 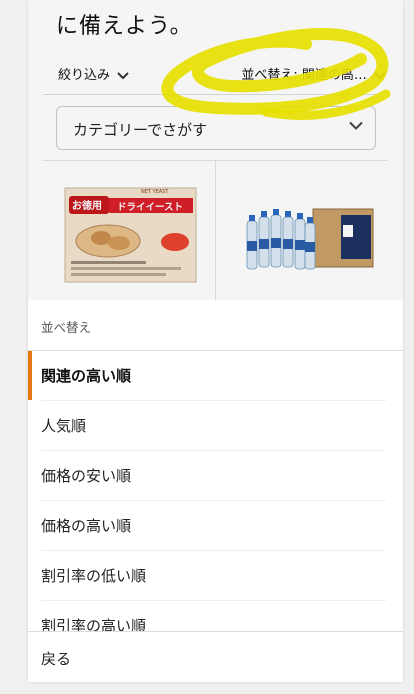 I want to click on highlight-scribble, so click(x=276, y=74).